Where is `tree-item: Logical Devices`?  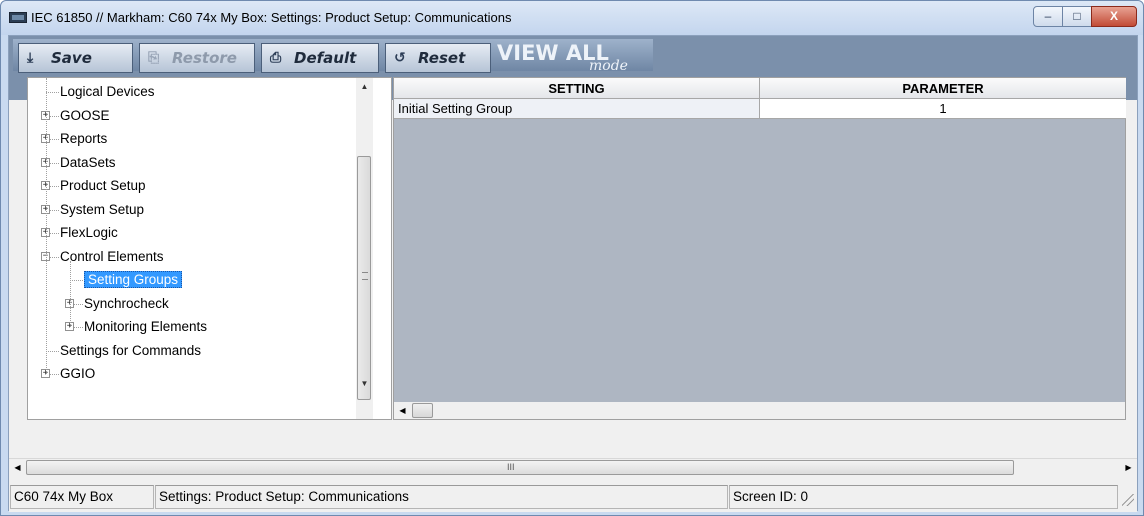
tree-item: Logical Devices is located at coordinates (107, 92).